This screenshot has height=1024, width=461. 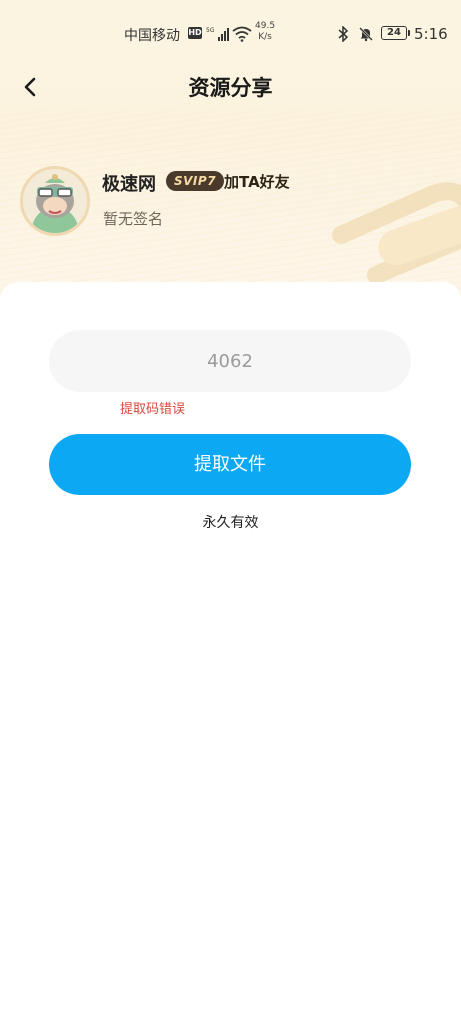 What do you see at coordinates (230, 523) in the screenshot?
I see `validity-label: 永久有效` at bounding box center [230, 523].